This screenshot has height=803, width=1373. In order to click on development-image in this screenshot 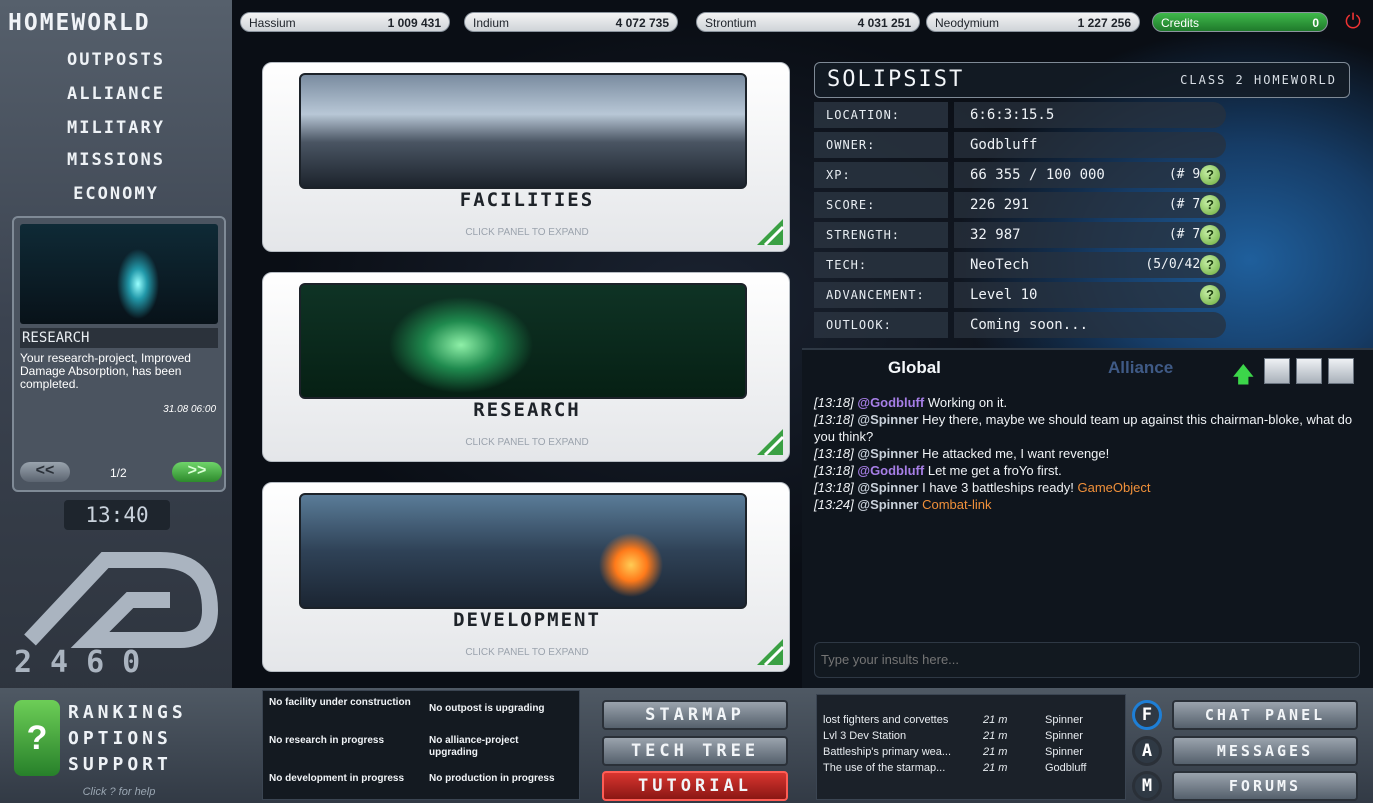, I will do `click(523, 551)`.